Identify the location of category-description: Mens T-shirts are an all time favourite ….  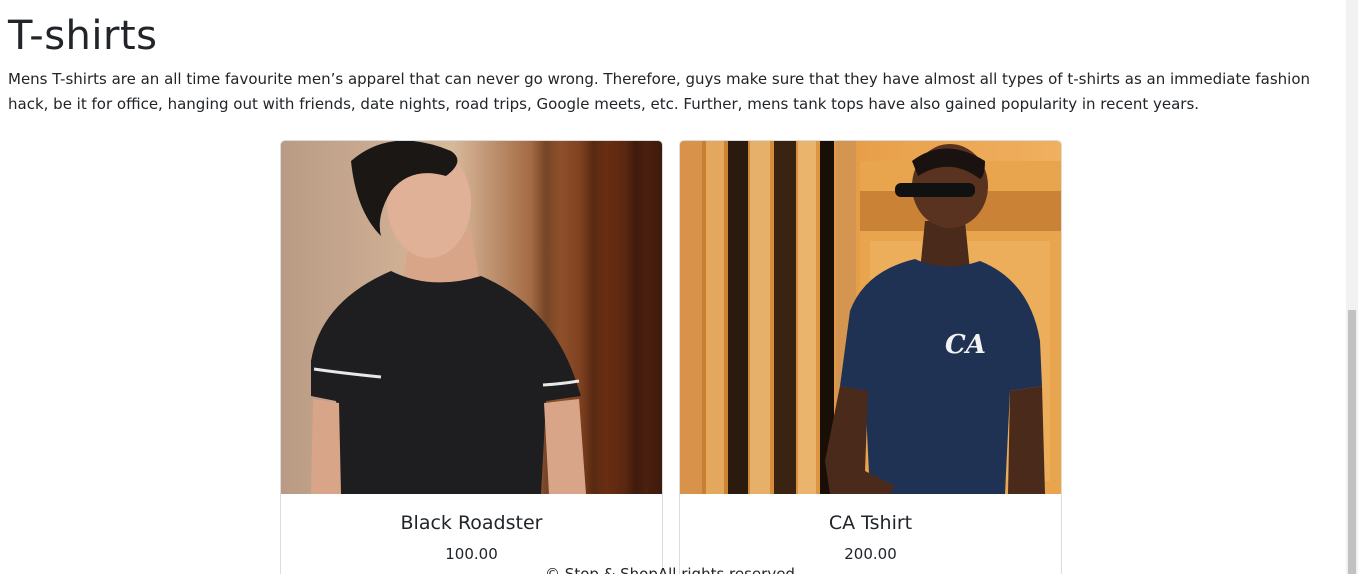
(659, 91).